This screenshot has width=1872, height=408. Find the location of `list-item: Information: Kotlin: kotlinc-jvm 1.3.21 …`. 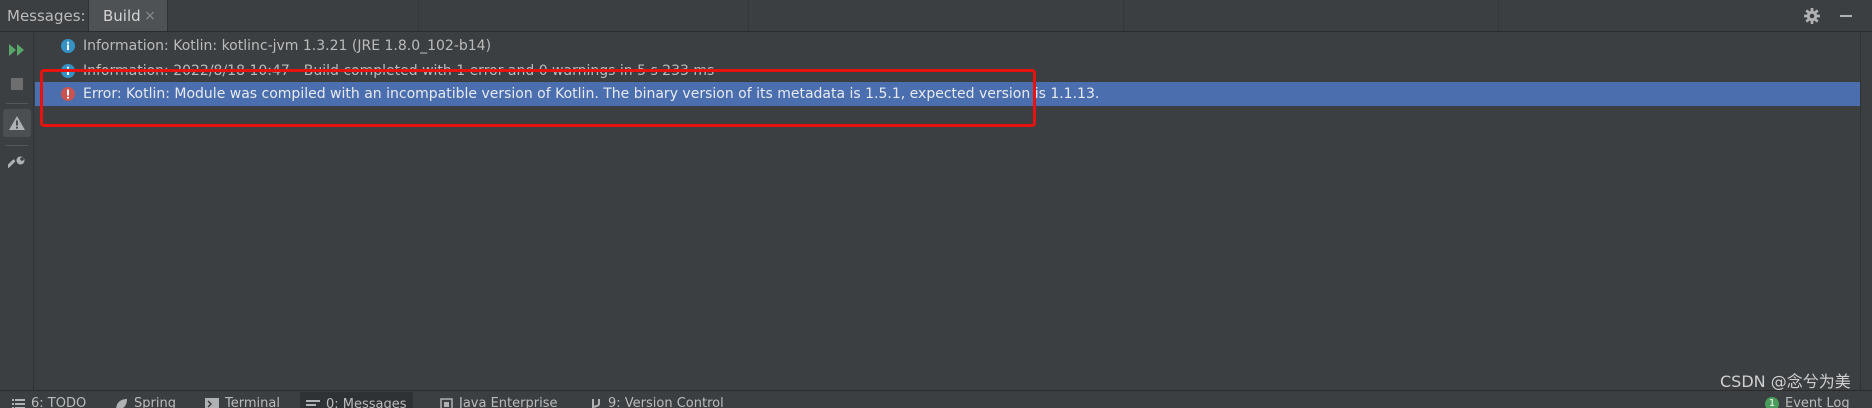

list-item: Information: Kotlin: kotlinc-jvm 1.3.21 … is located at coordinates (947, 46).